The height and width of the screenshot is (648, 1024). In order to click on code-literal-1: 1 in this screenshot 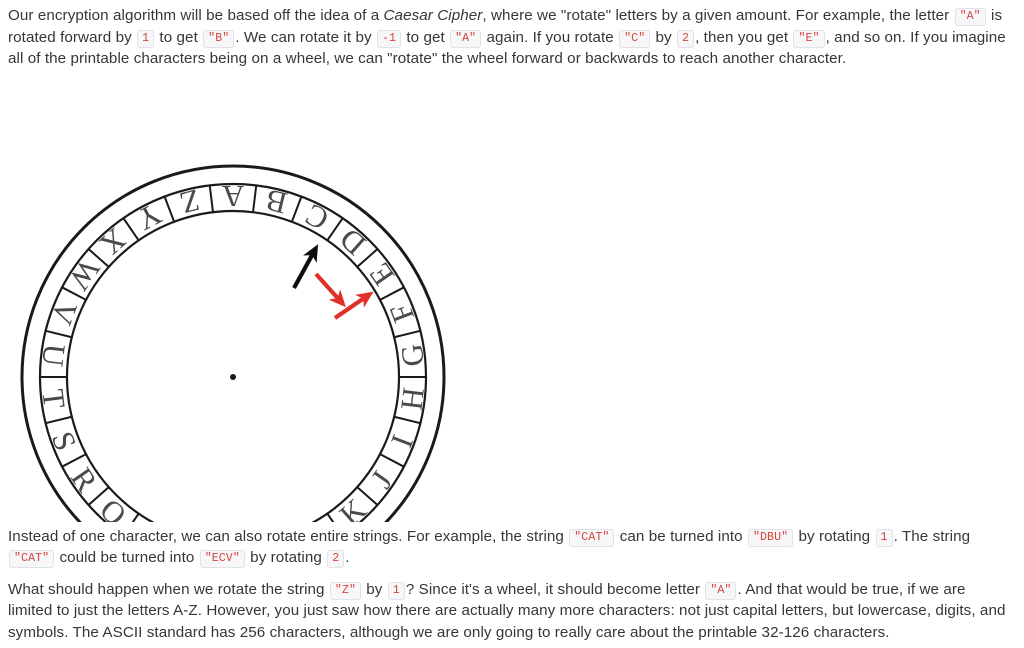, I will do `click(146, 38)`.